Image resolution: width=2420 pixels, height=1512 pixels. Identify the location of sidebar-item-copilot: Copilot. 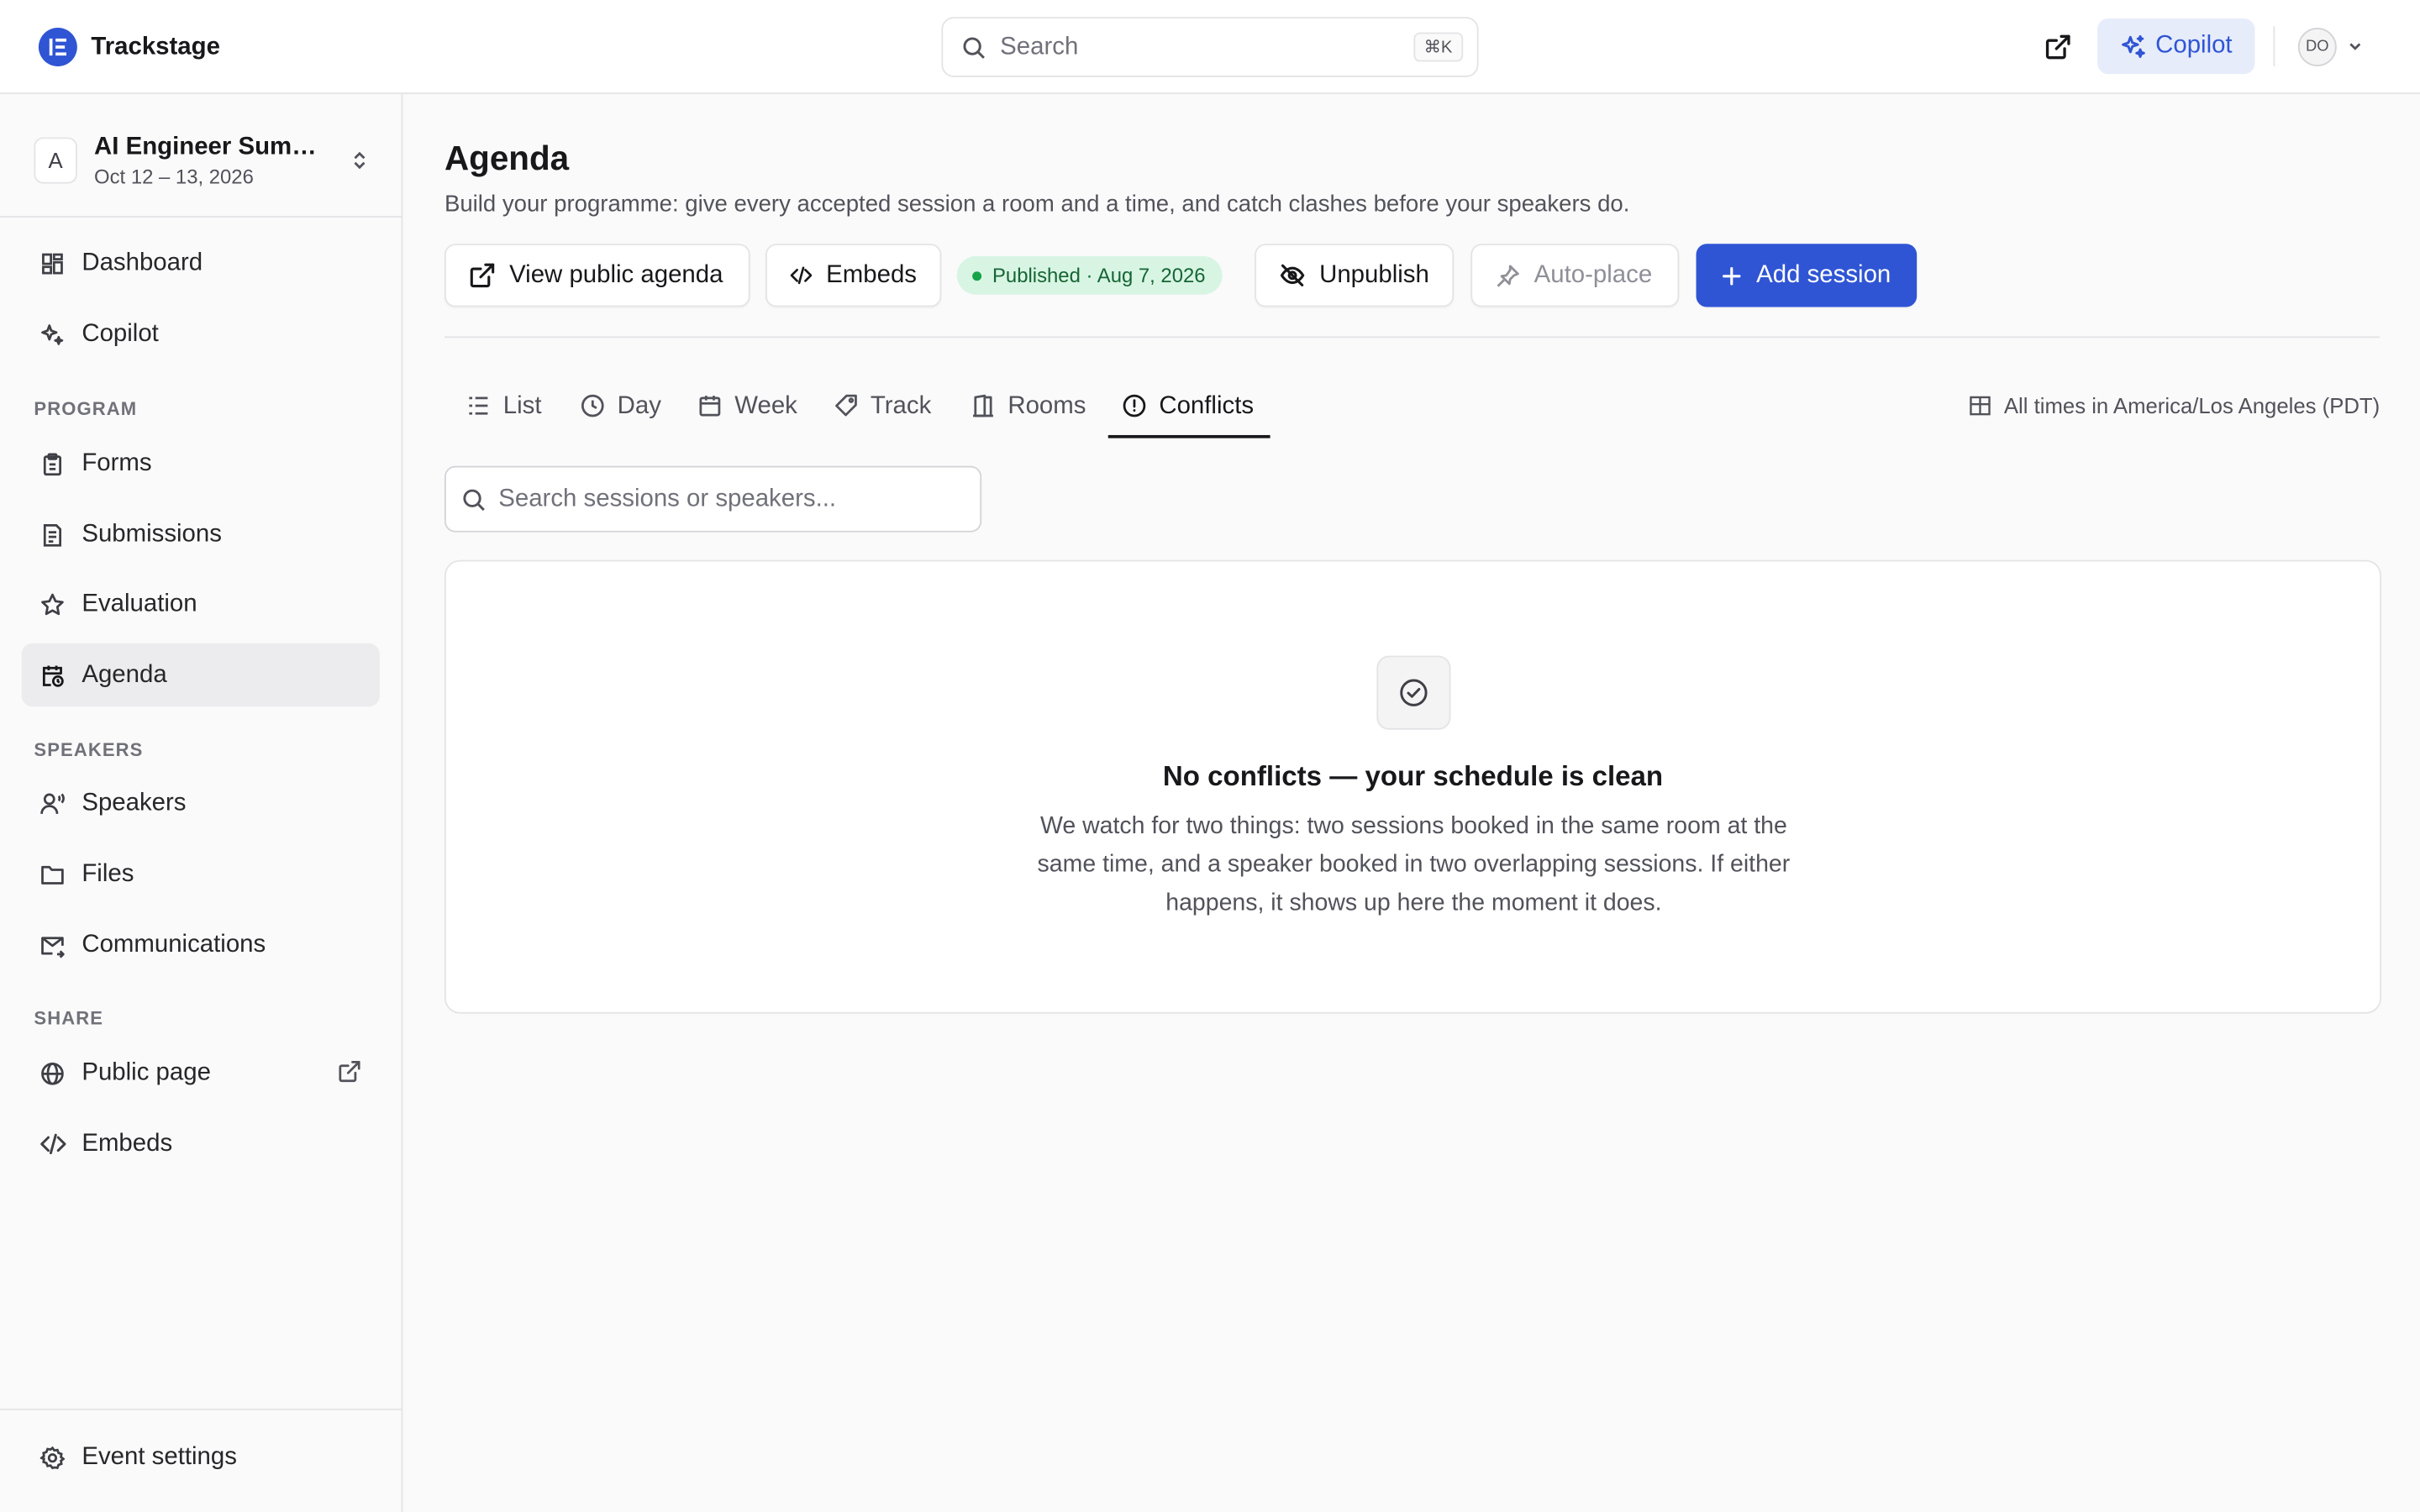
(201, 333).